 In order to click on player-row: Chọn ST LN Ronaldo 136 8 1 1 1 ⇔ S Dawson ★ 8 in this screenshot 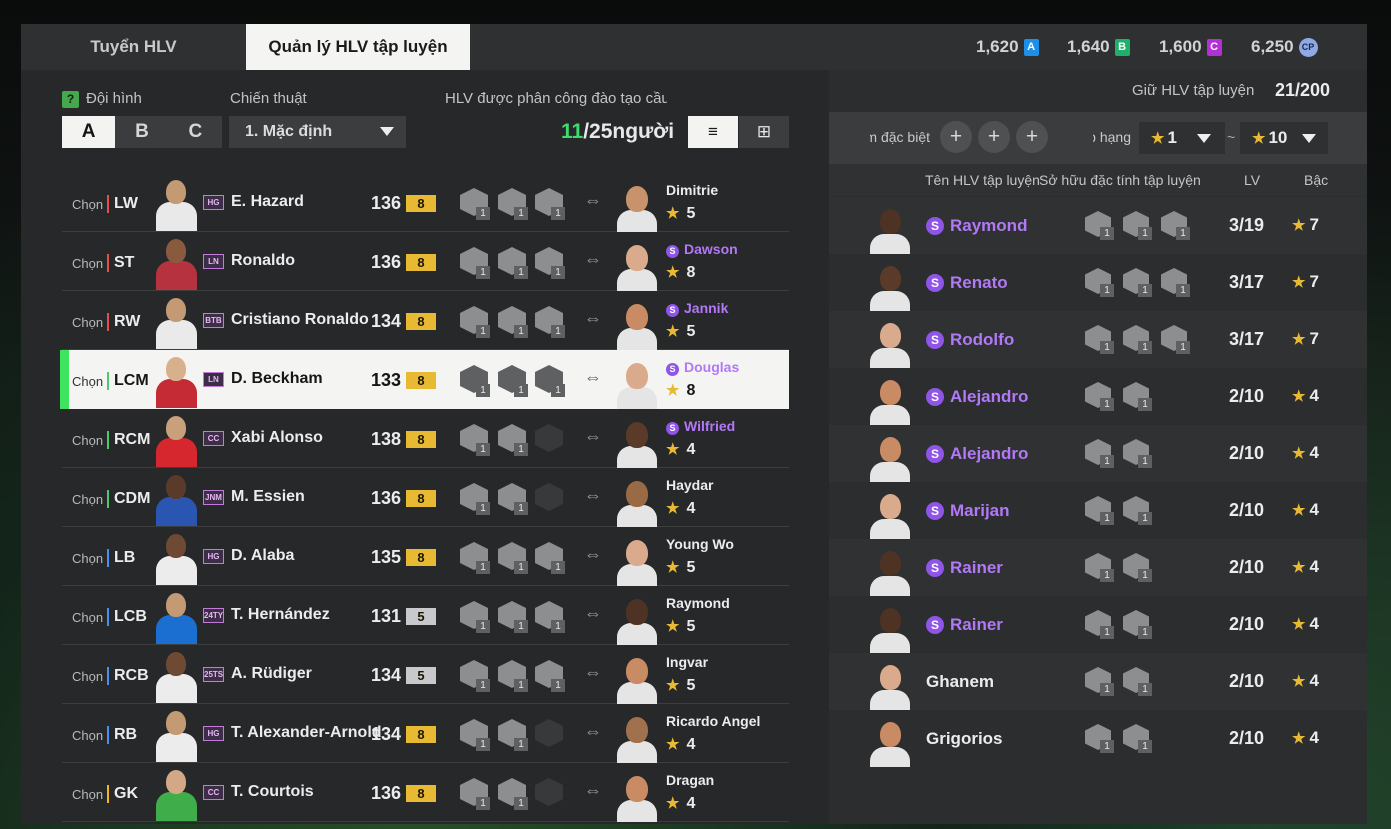, I will do `click(425, 261)`.